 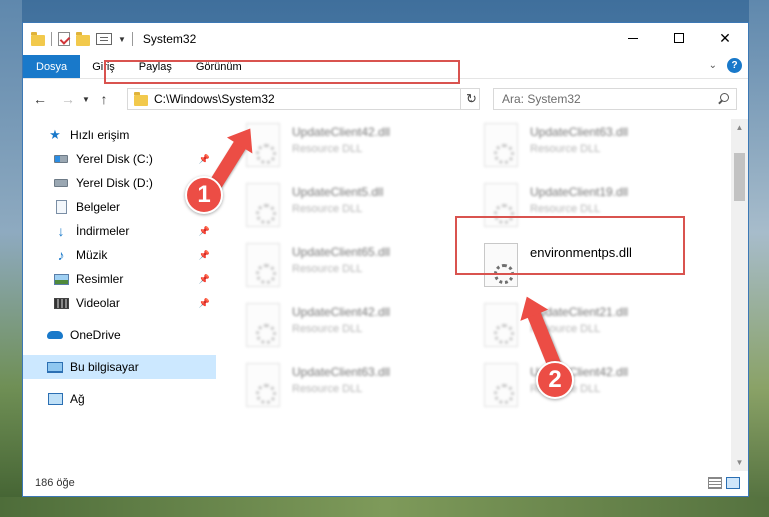 I want to click on help-icon: ?, so click(x=734, y=65).